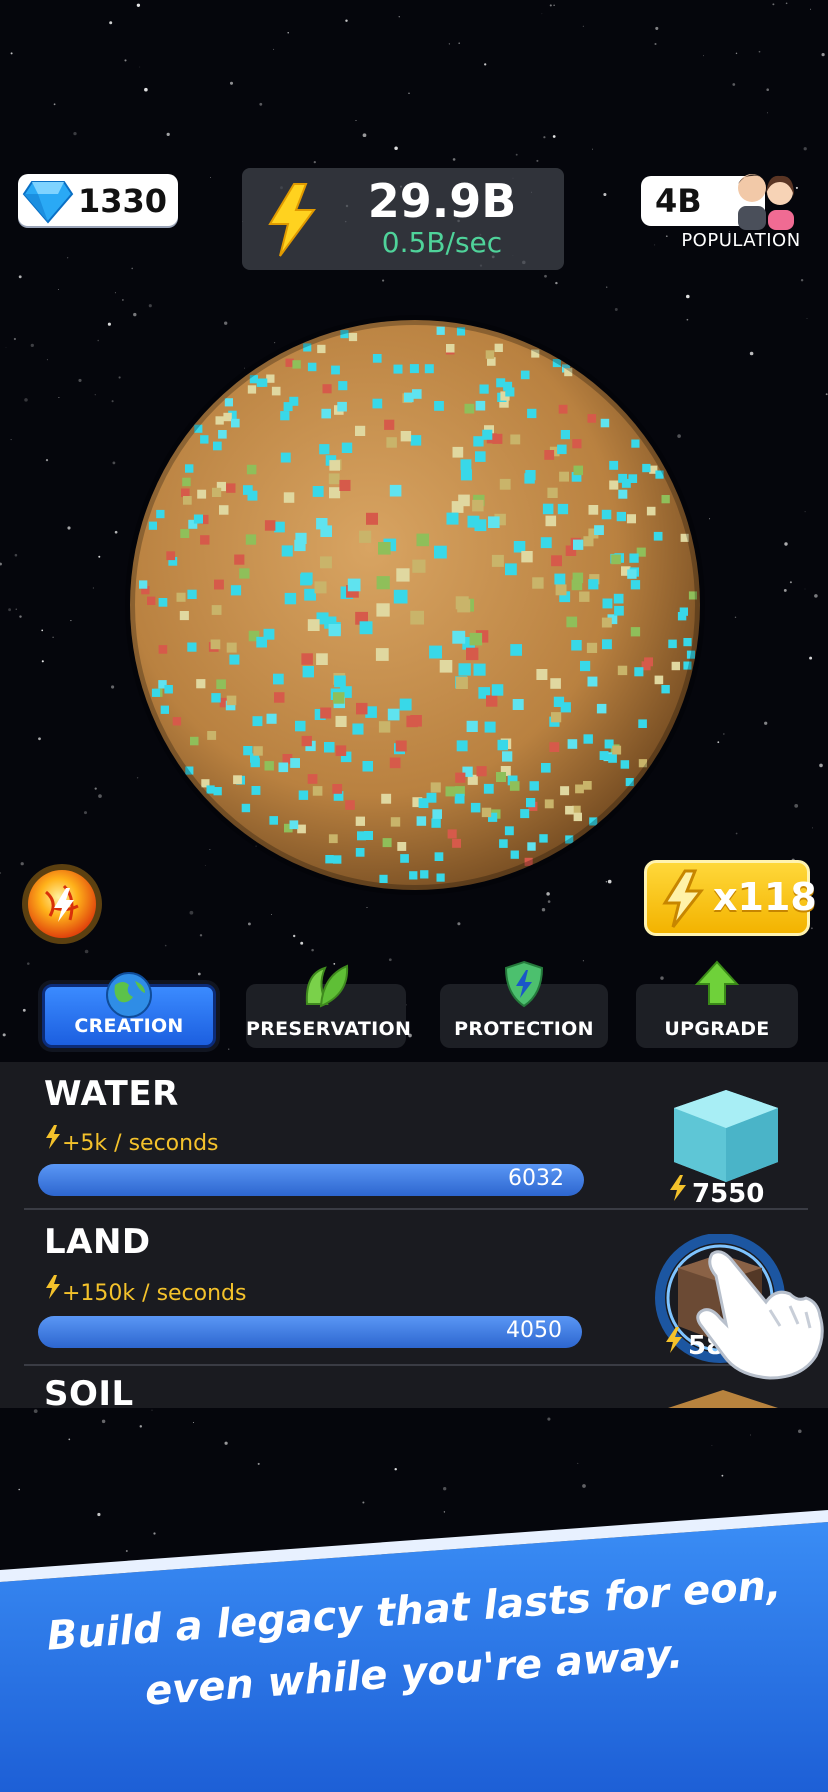 The image size is (828, 1792). Describe the element at coordinates (129, 1026) in the screenshot. I see `tab-label: CREATION` at that location.